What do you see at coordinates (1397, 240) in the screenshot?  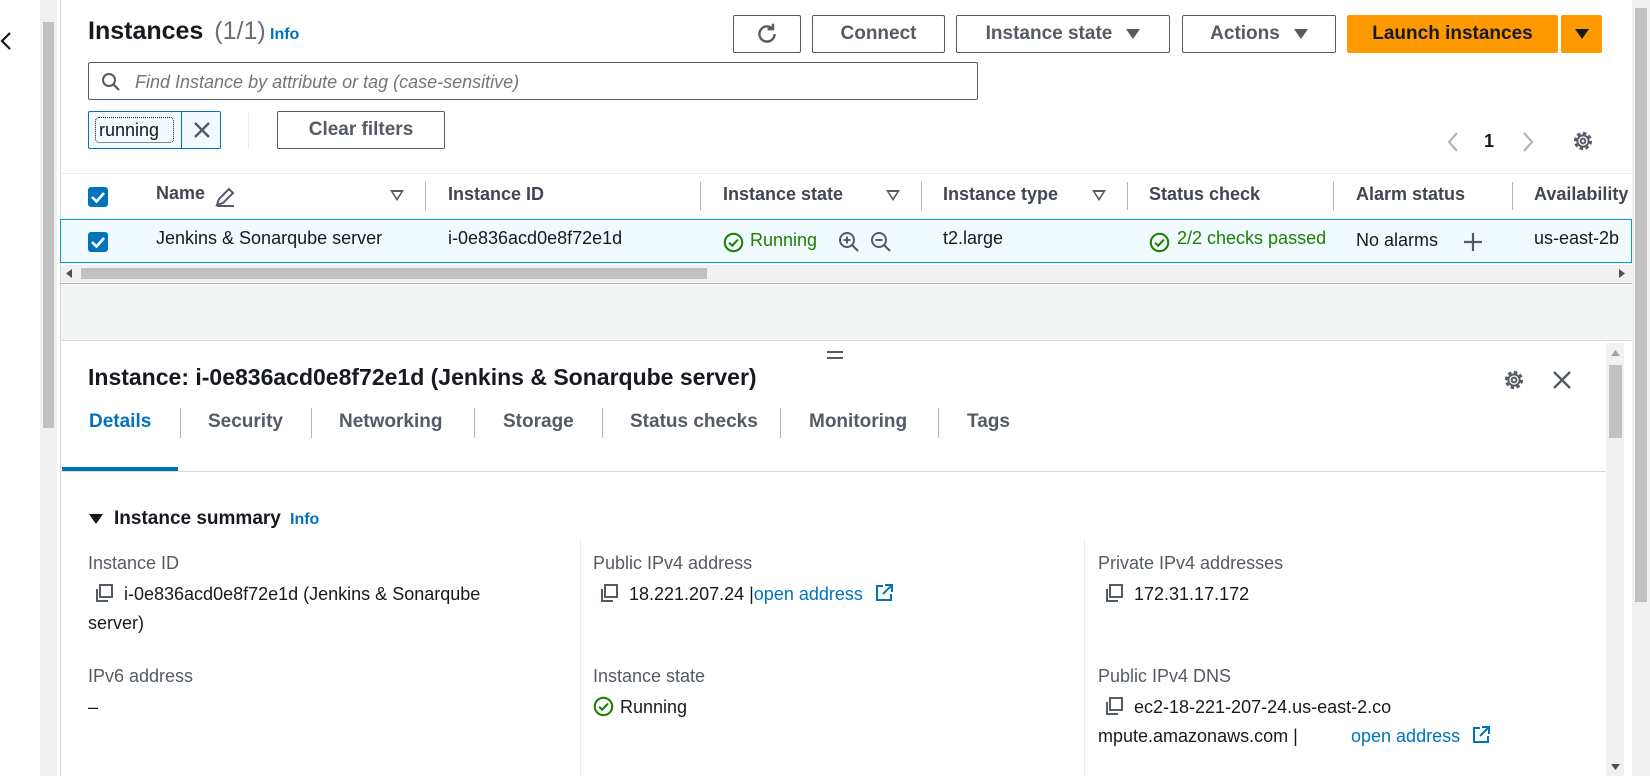 I see `cell-alarm-status: No alarms` at bounding box center [1397, 240].